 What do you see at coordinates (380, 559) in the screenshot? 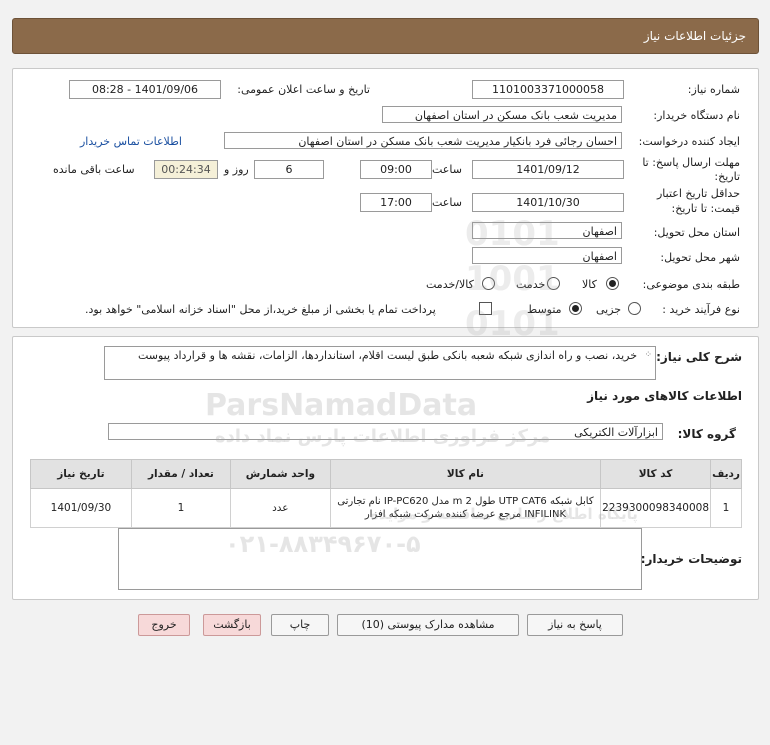
I see `buyer-notes-box` at bounding box center [380, 559].